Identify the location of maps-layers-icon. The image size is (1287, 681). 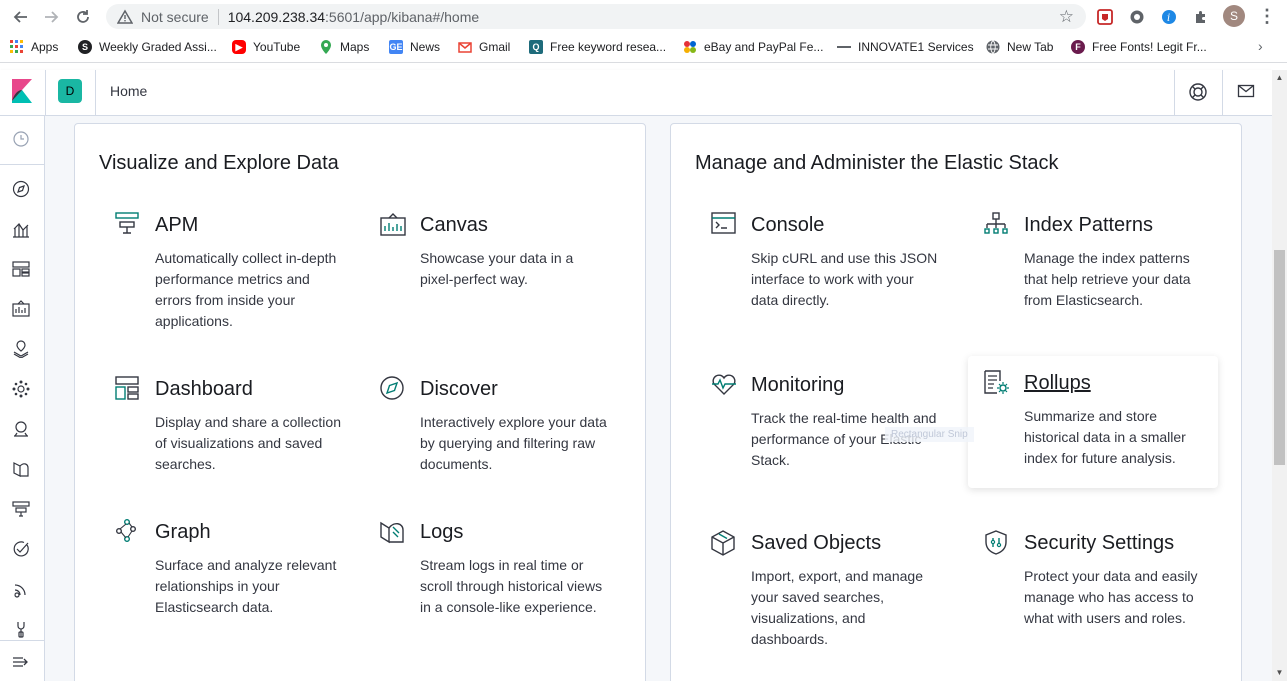
(22, 350).